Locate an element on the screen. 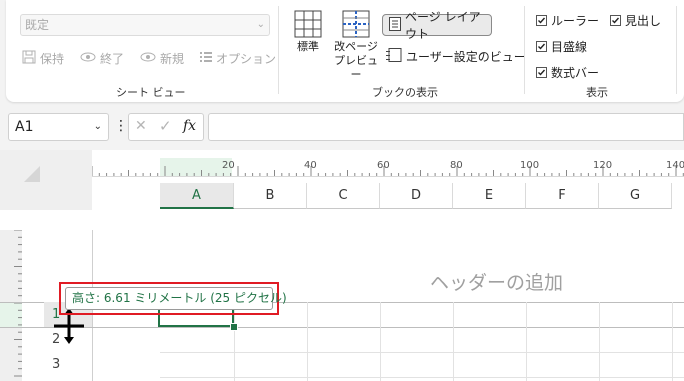 The width and height of the screenshot is (684, 381). enter-icon: ✓ is located at coordinates (165, 126).